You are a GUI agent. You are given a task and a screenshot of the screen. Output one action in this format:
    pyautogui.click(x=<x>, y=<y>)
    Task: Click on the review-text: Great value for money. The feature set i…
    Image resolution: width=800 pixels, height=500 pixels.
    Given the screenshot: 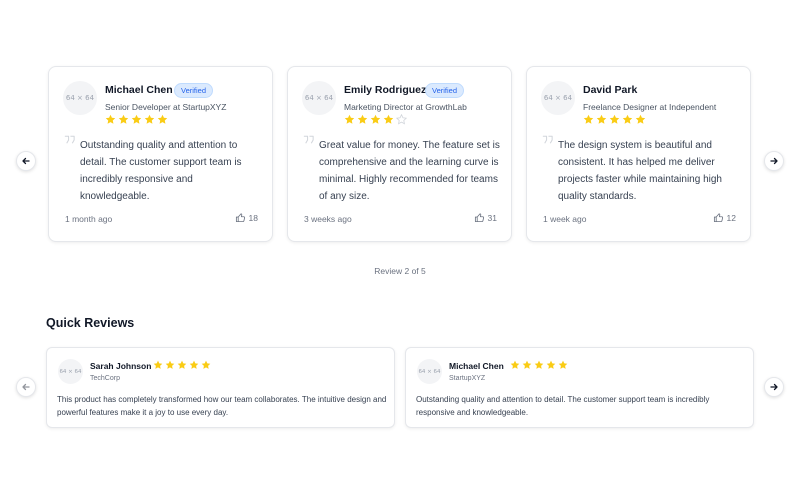 What is the action you would take?
    pyautogui.click(x=409, y=171)
    